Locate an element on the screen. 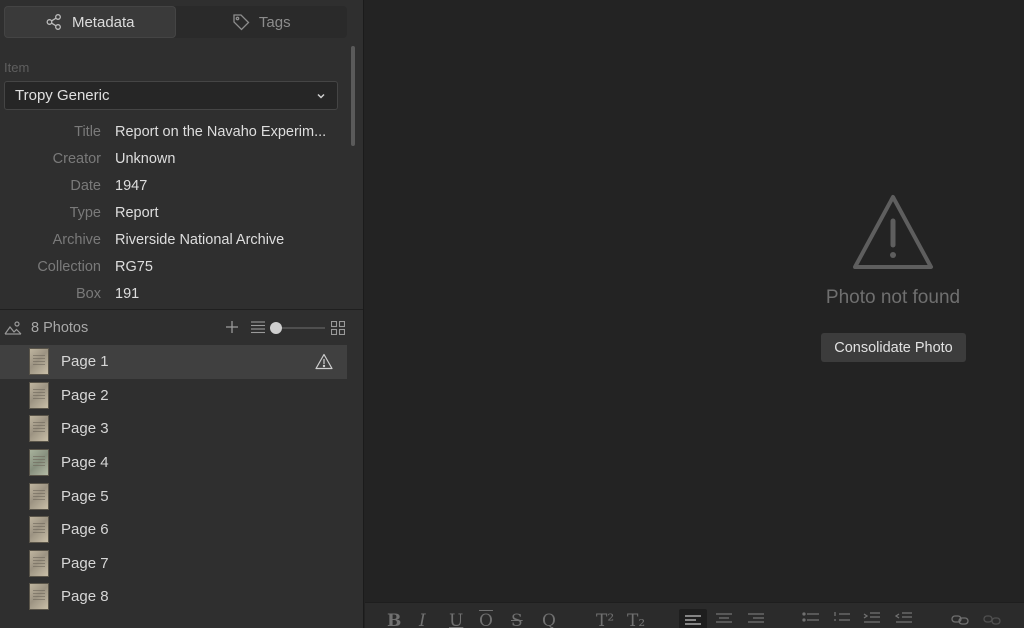 The image size is (1024, 628). indent-button is located at coordinates (872, 619).